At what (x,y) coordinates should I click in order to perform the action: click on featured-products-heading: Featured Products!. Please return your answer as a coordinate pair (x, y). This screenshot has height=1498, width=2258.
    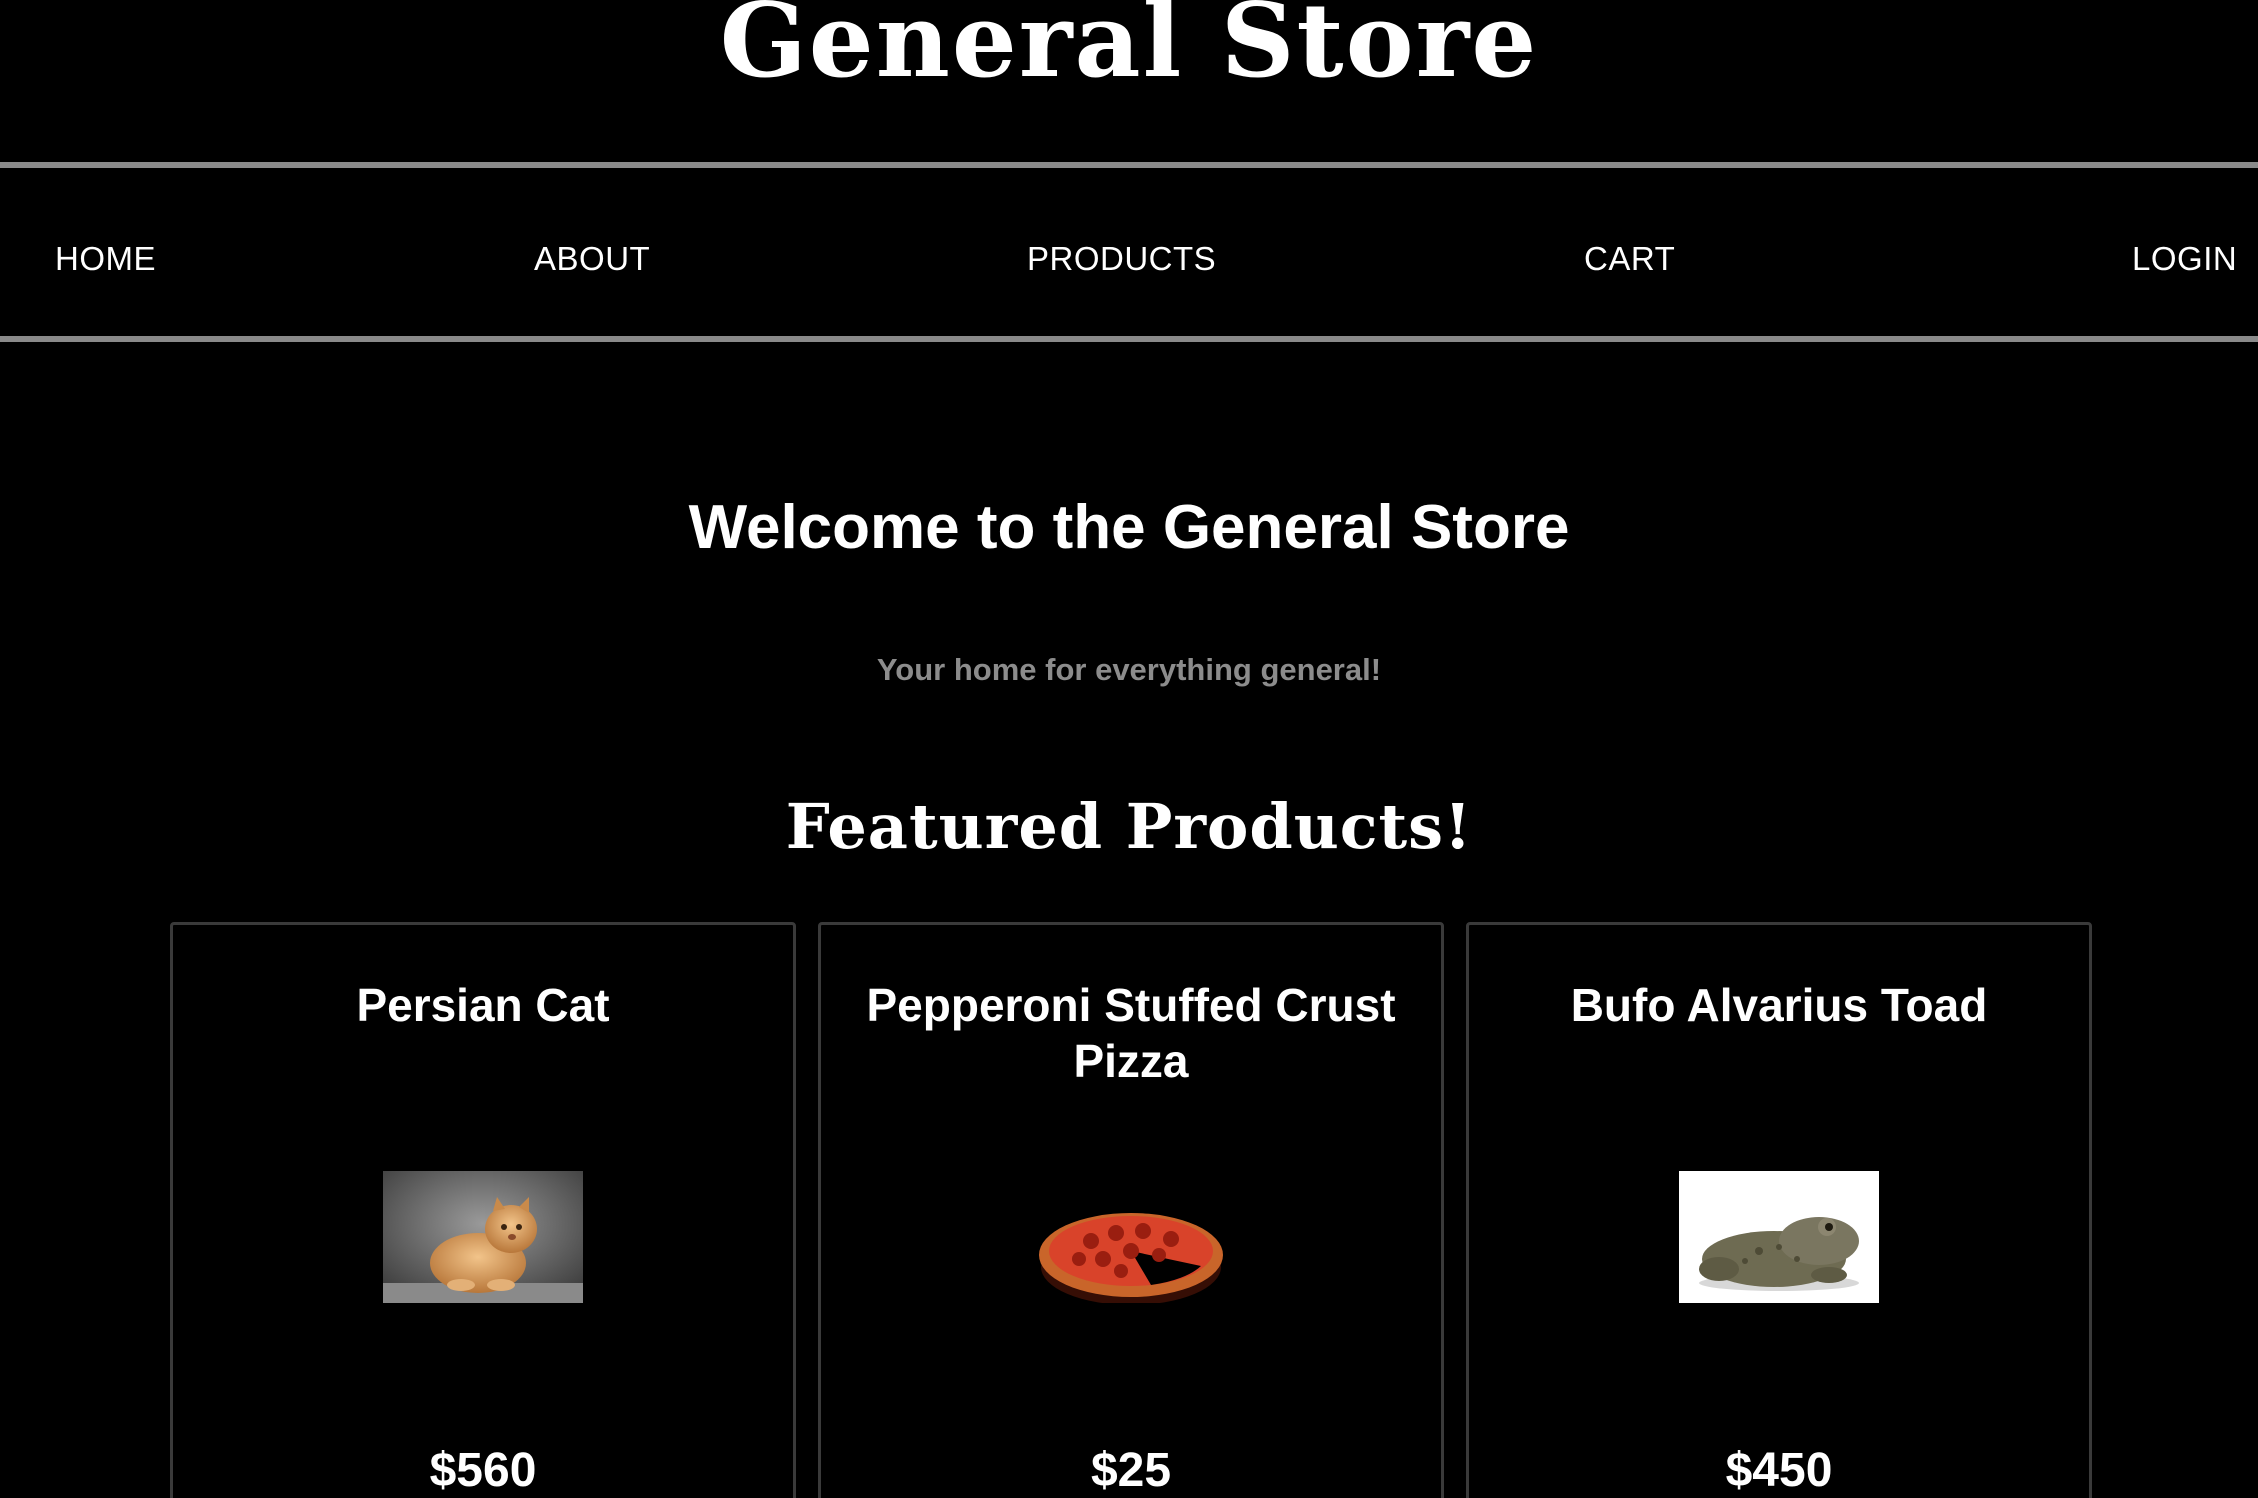
    Looking at the image, I should click on (1129, 826).